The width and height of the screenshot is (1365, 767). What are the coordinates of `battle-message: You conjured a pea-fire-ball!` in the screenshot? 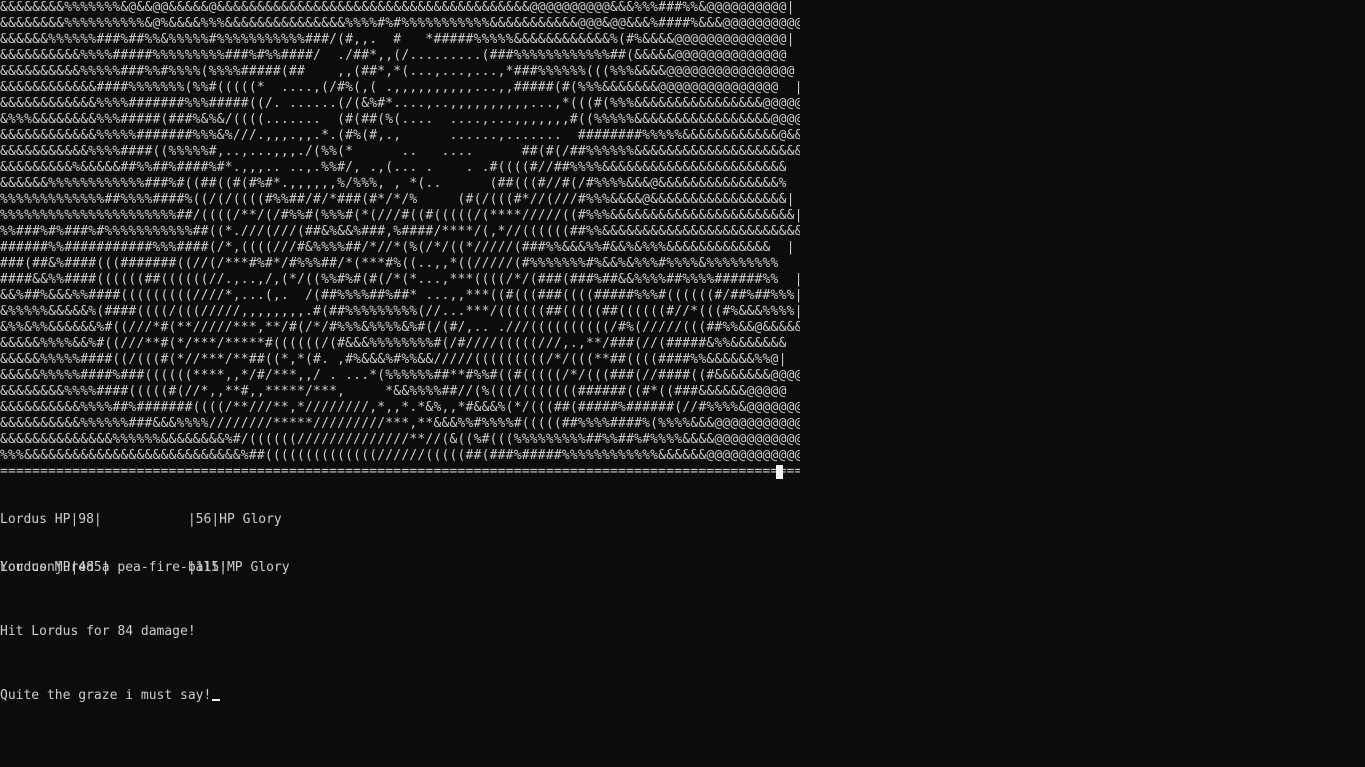 It's located at (113, 567).